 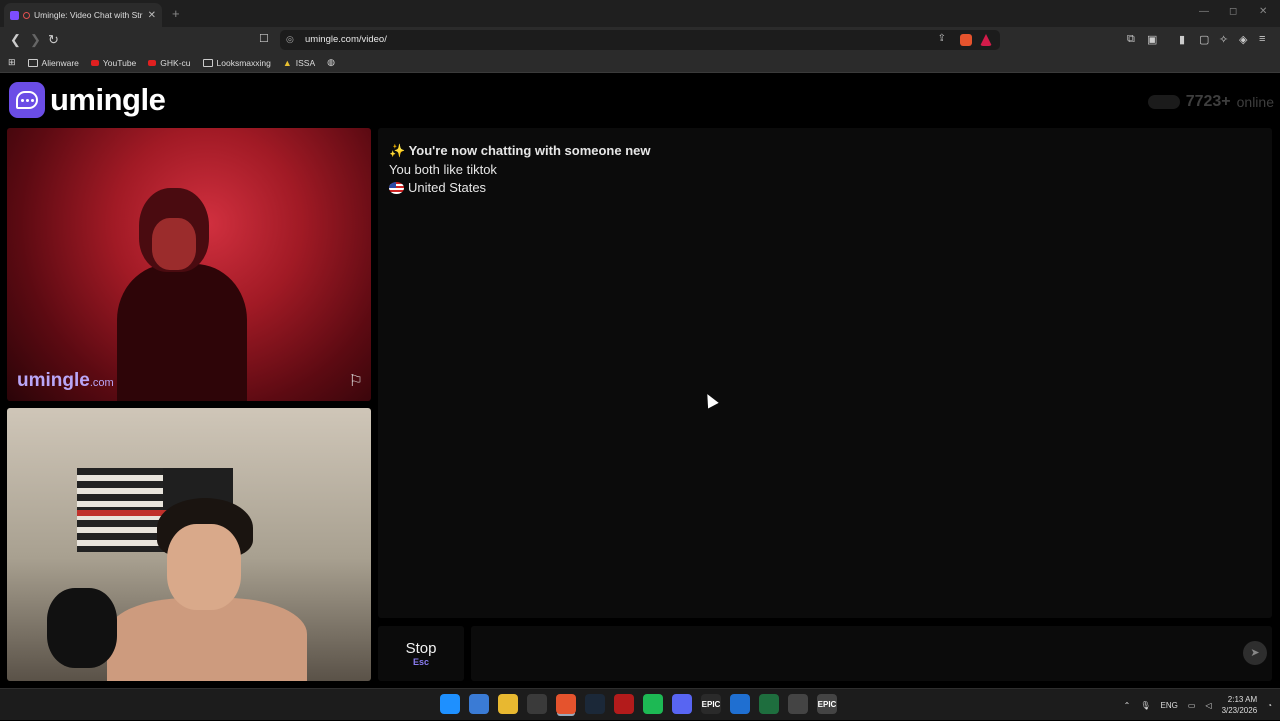 What do you see at coordinates (640, 13) in the screenshot?
I see `browser-tab-strip: Umingle: Video Chat with Str ✕ + — ◻ ✕` at bounding box center [640, 13].